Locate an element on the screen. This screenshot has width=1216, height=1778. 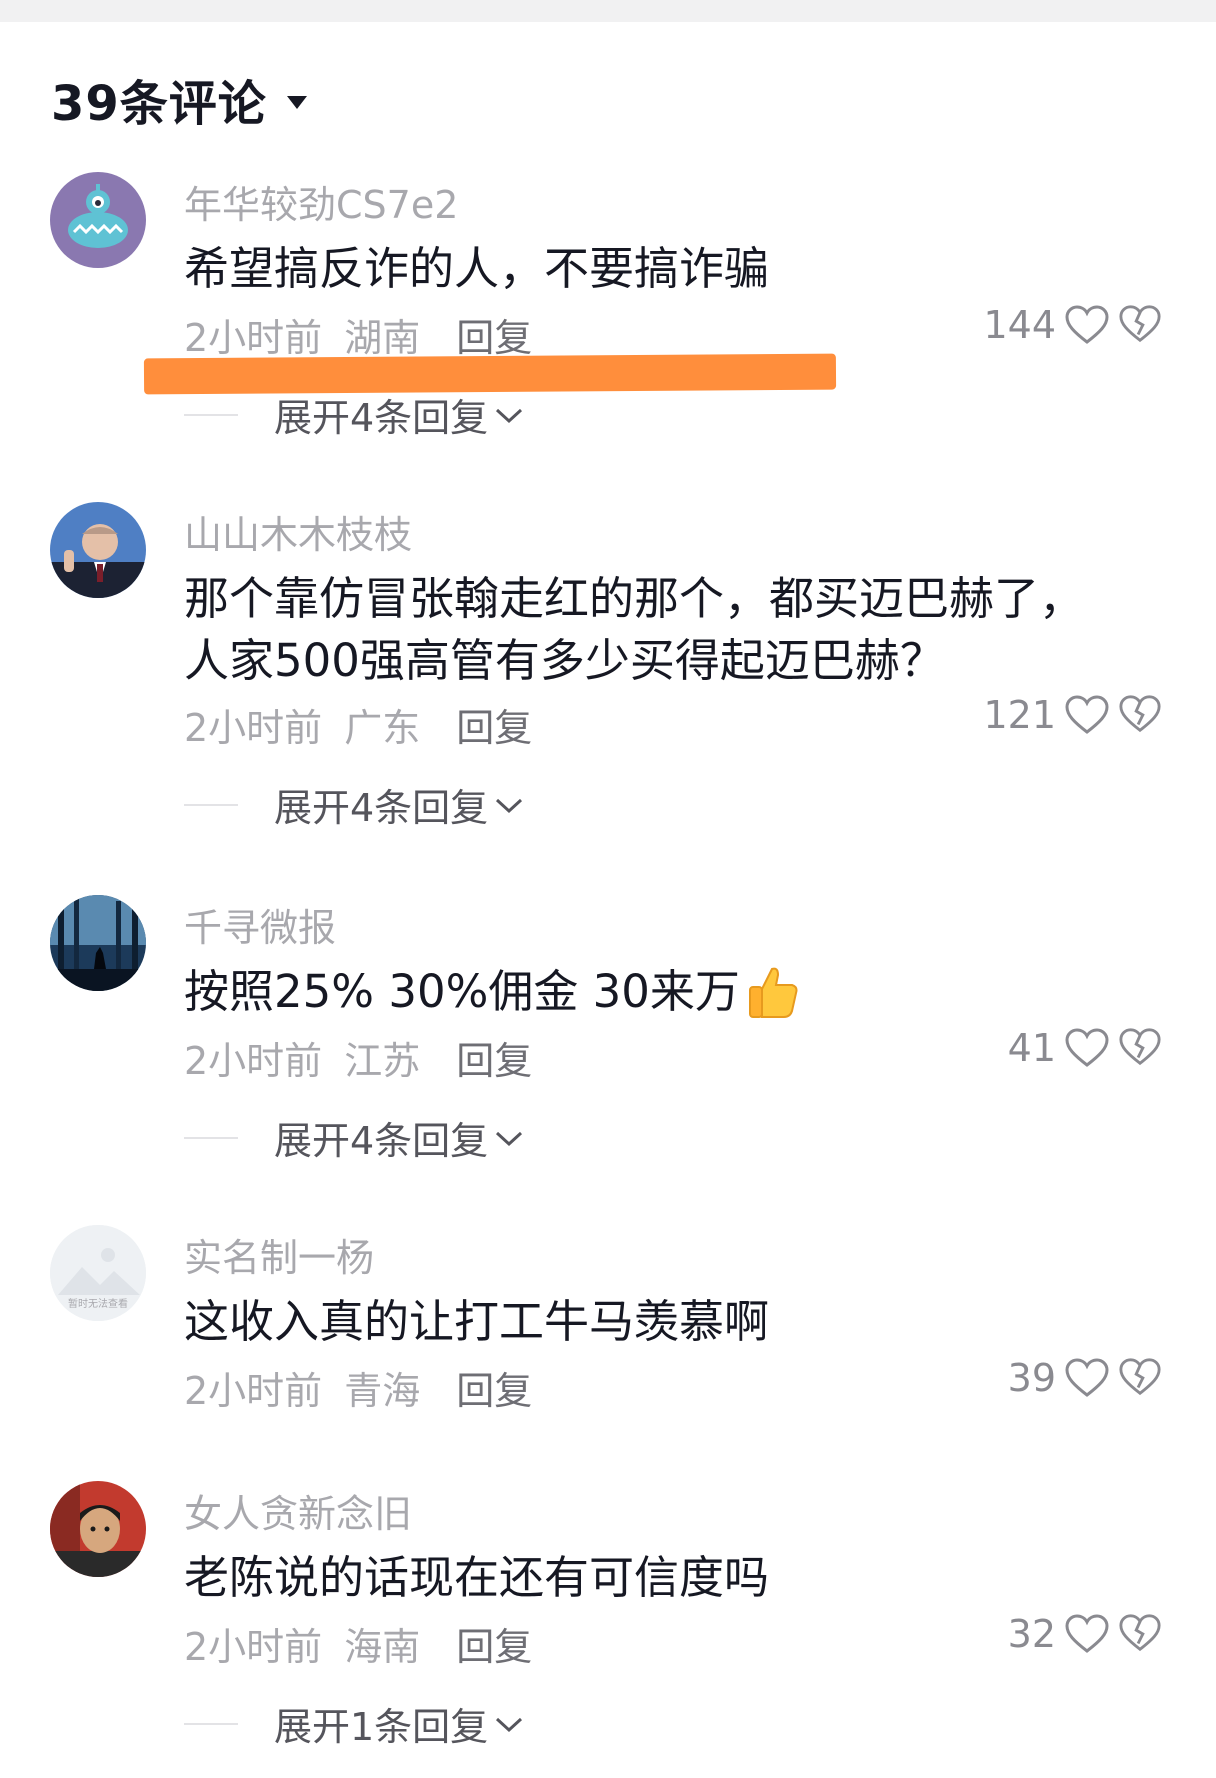
like-count: 144 is located at coordinates (1019, 325).